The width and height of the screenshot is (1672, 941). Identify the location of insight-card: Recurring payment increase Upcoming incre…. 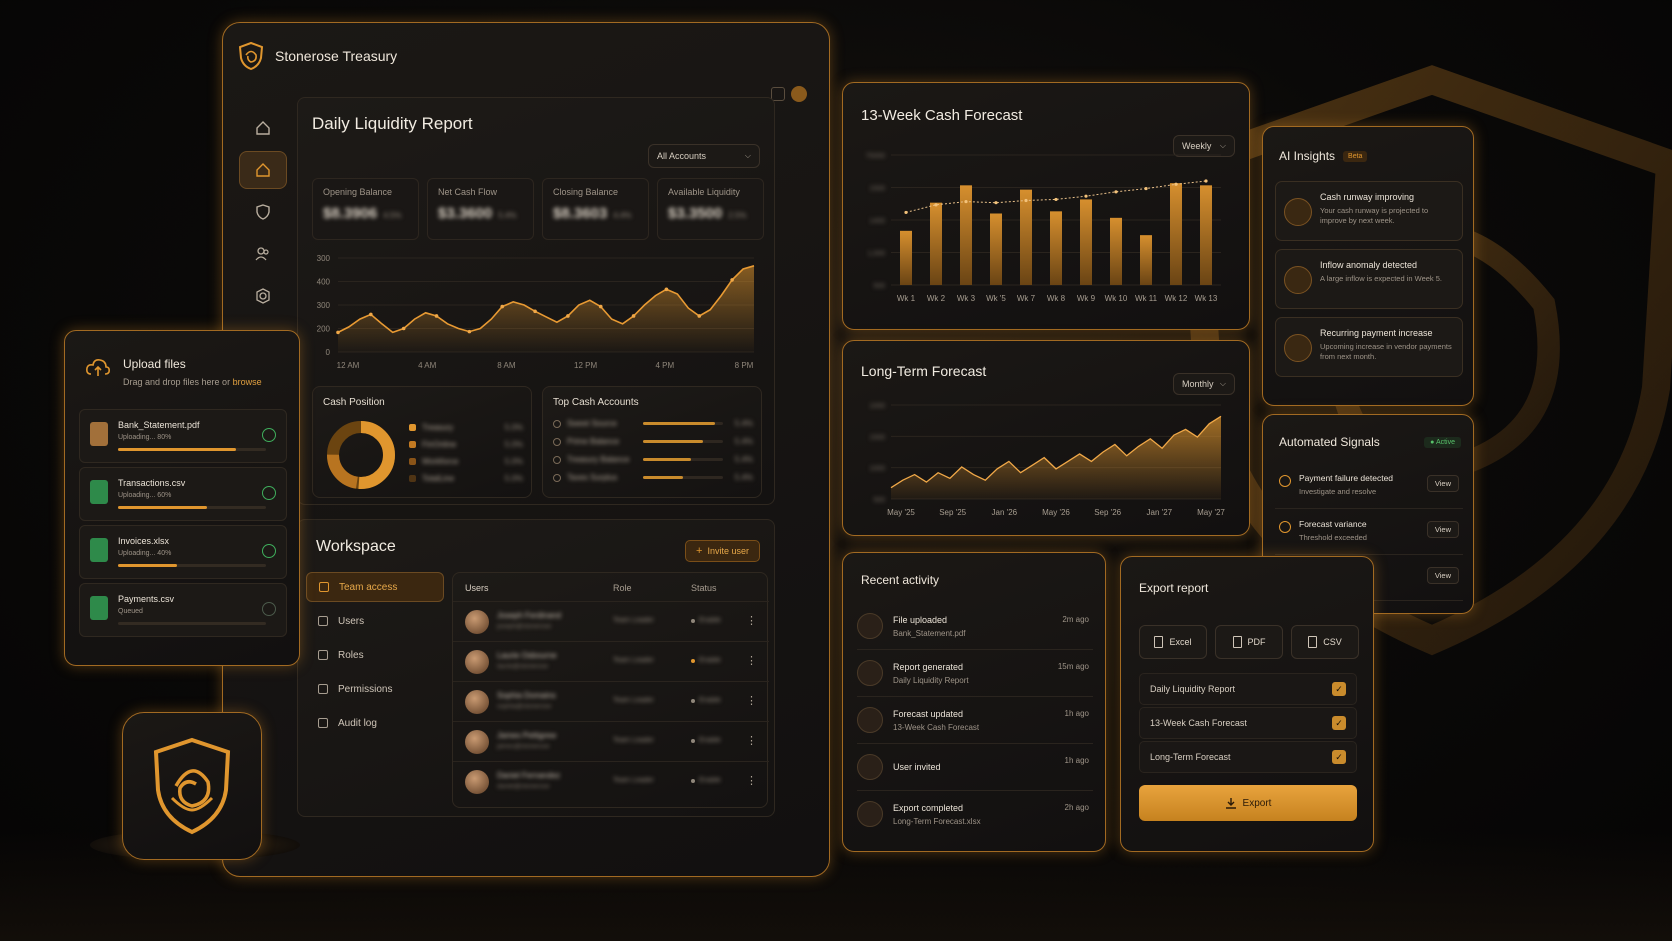
(1369, 347).